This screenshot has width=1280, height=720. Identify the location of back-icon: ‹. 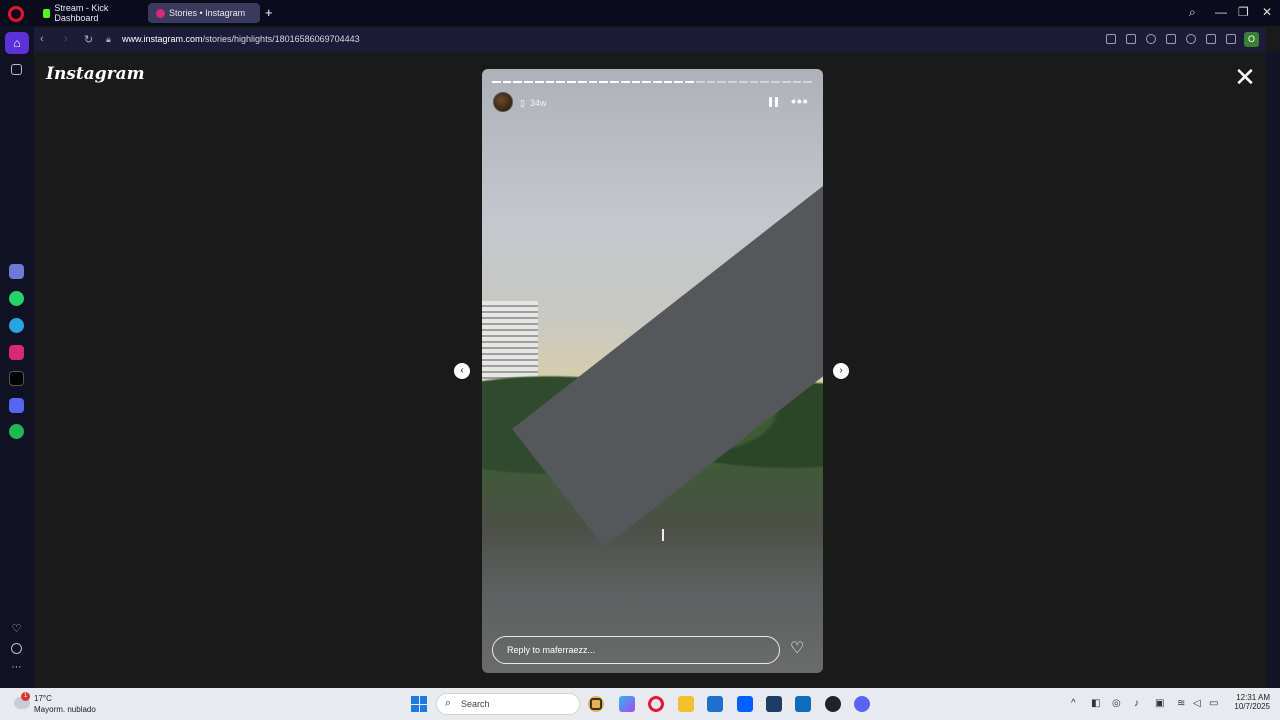
(42, 39).